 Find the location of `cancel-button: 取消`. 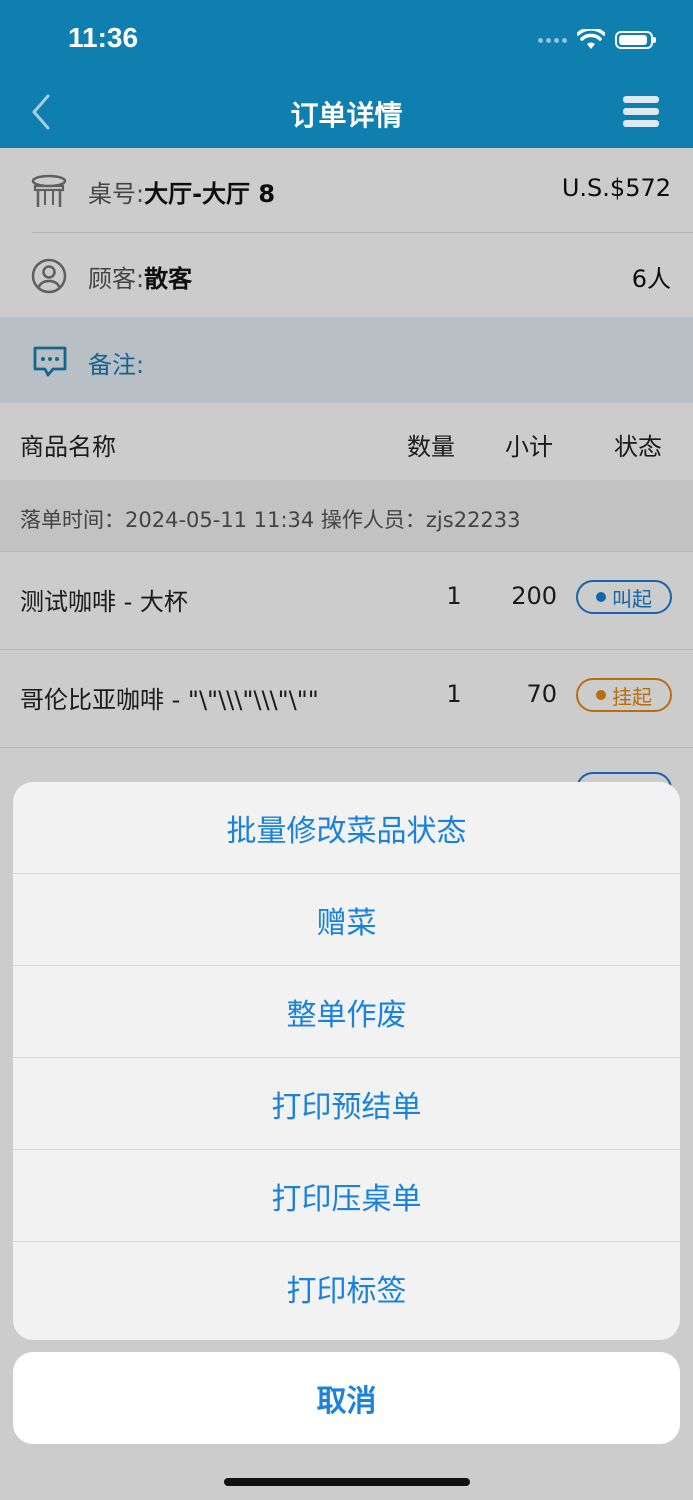

cancel-button: 取消 is located at coordinates (346, 1398).